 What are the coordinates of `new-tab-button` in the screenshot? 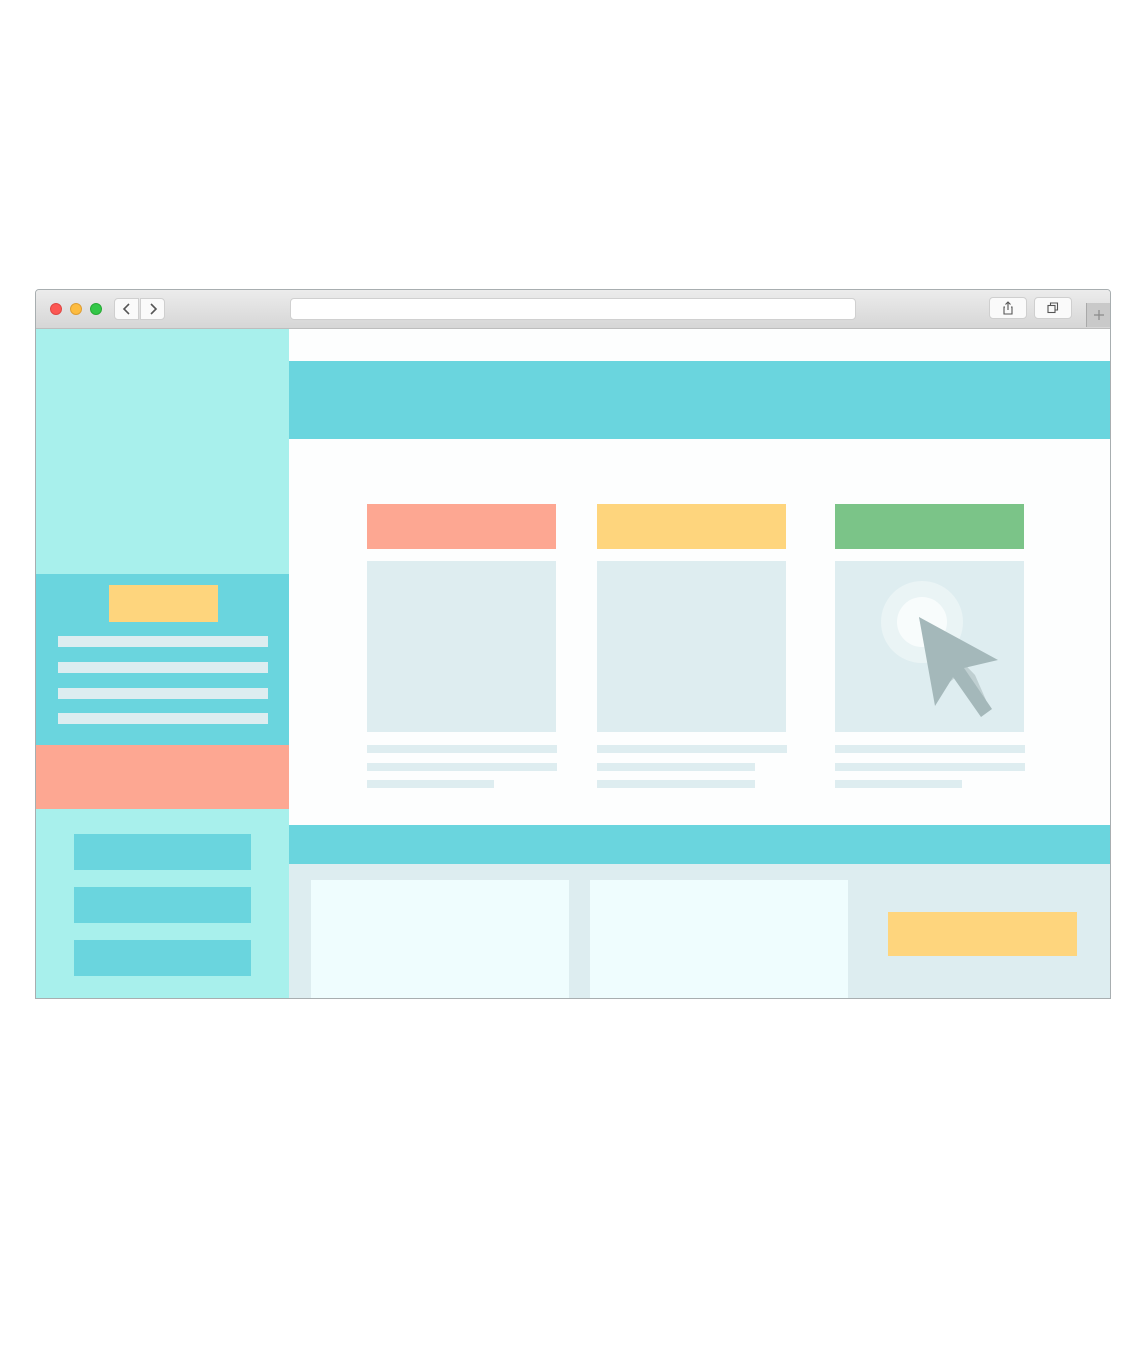 It's located at (1098, 315).